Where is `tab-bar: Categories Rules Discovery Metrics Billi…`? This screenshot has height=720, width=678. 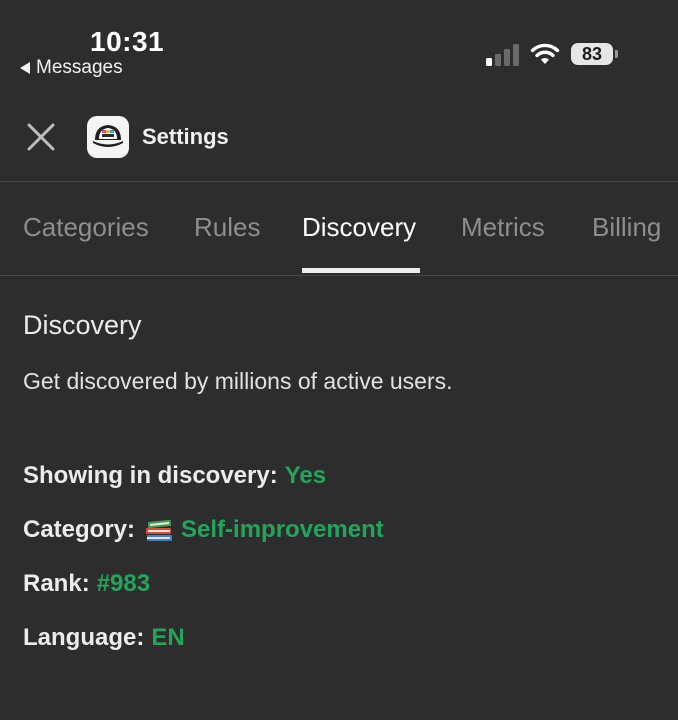
tab-bar: Categories Rules Discovery Metrics Billi… is located at coordinates (339, 228).